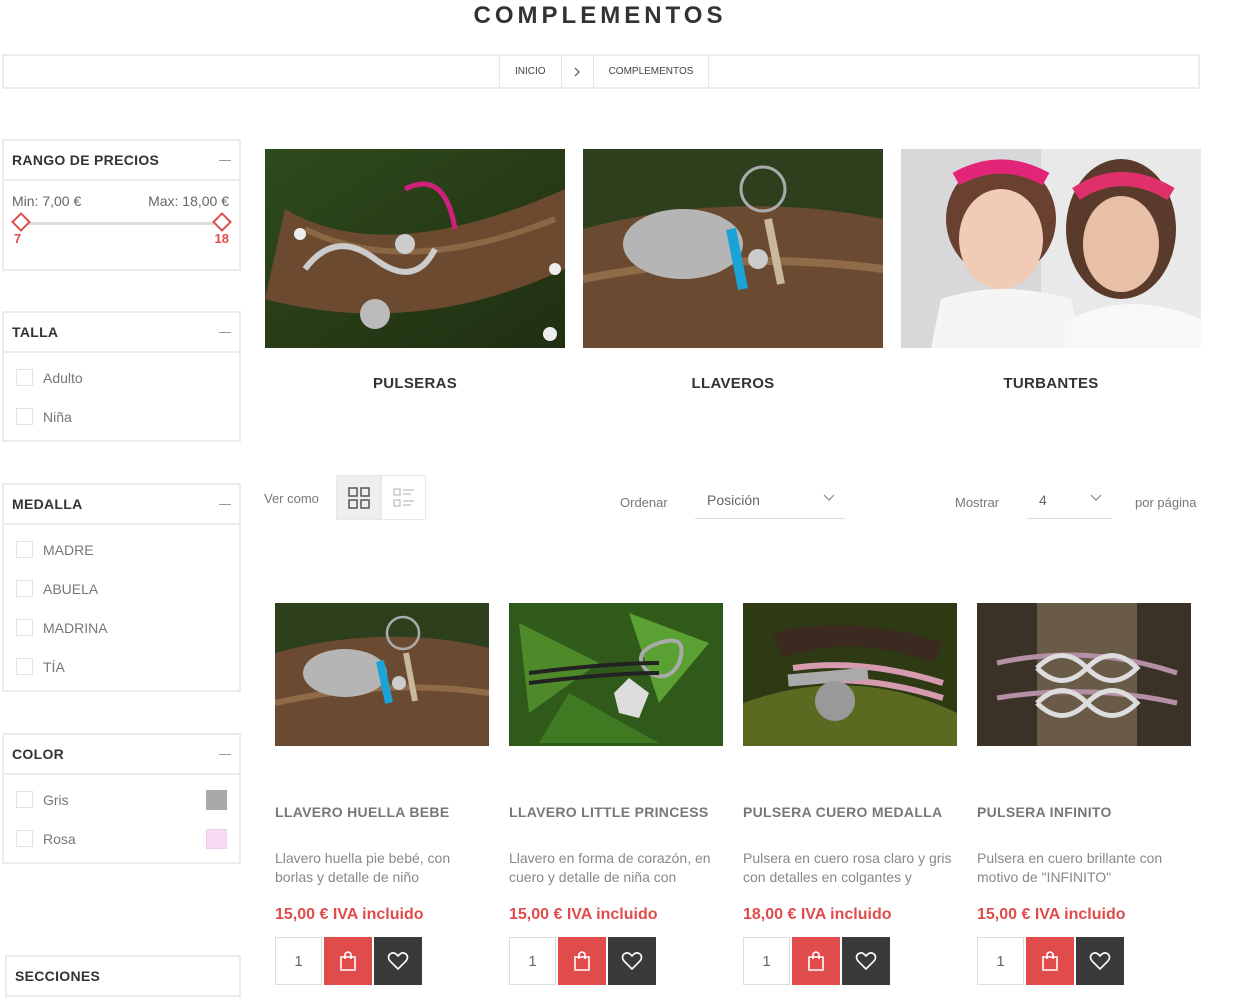 Image resolution: width=1248 pixels, height=998 pixels. What do you see at coordinates (382, 812) in the screenshot?
I see `product-name: LLAVERO HUELLA BEBE` at bounding box center [382, 812].